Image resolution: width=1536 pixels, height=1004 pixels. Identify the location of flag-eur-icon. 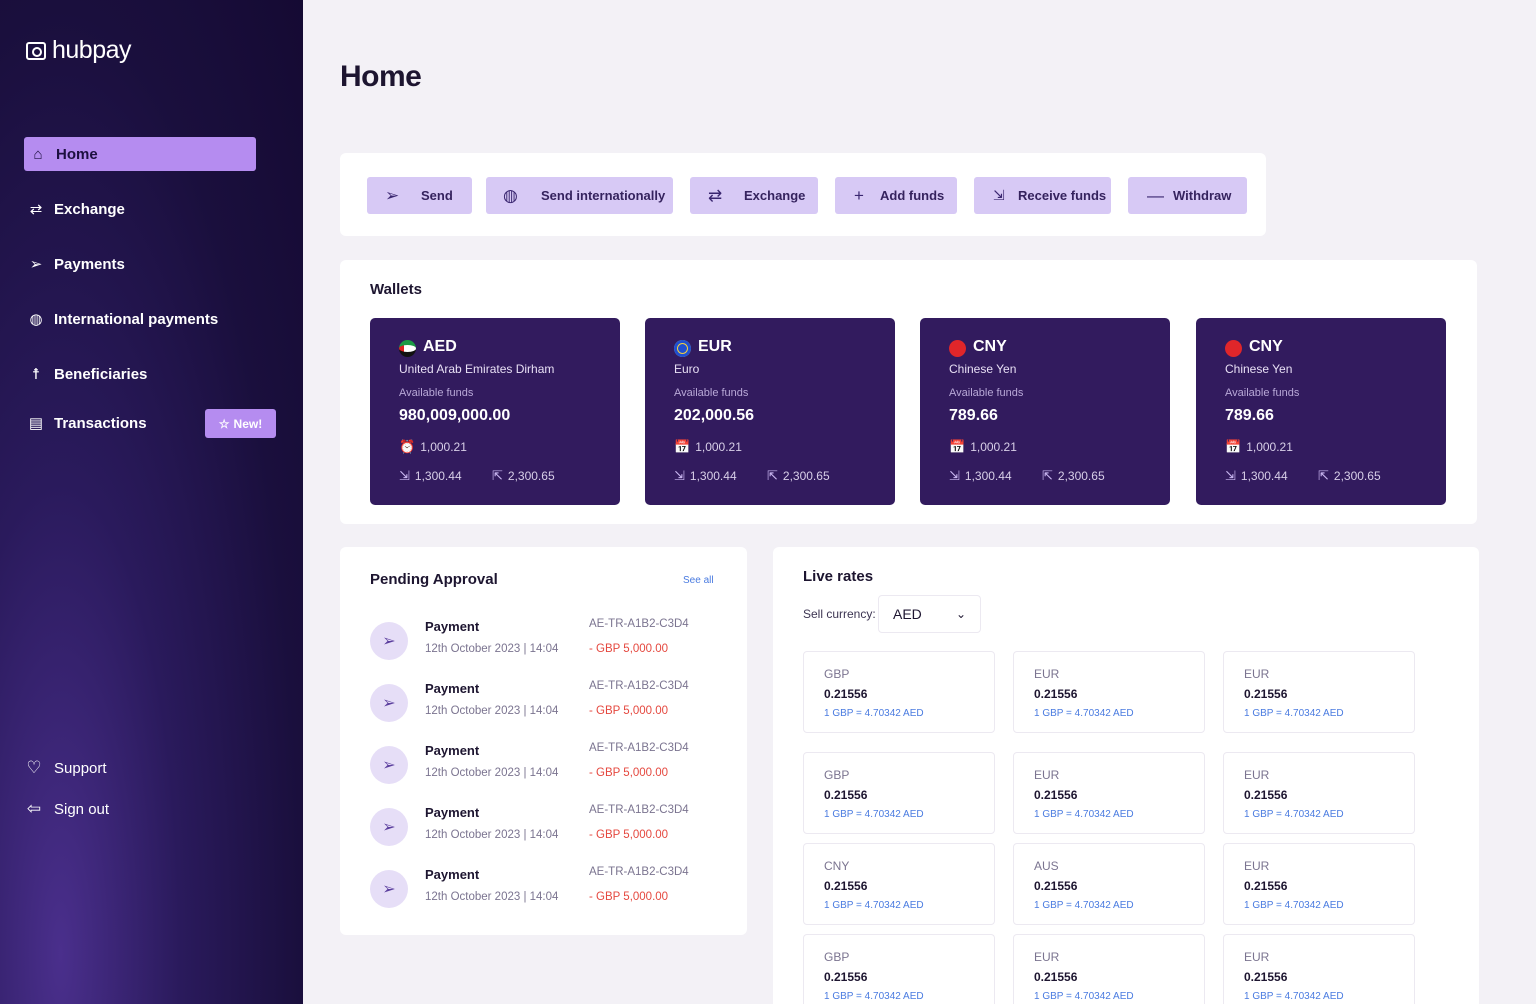
(682, 348).